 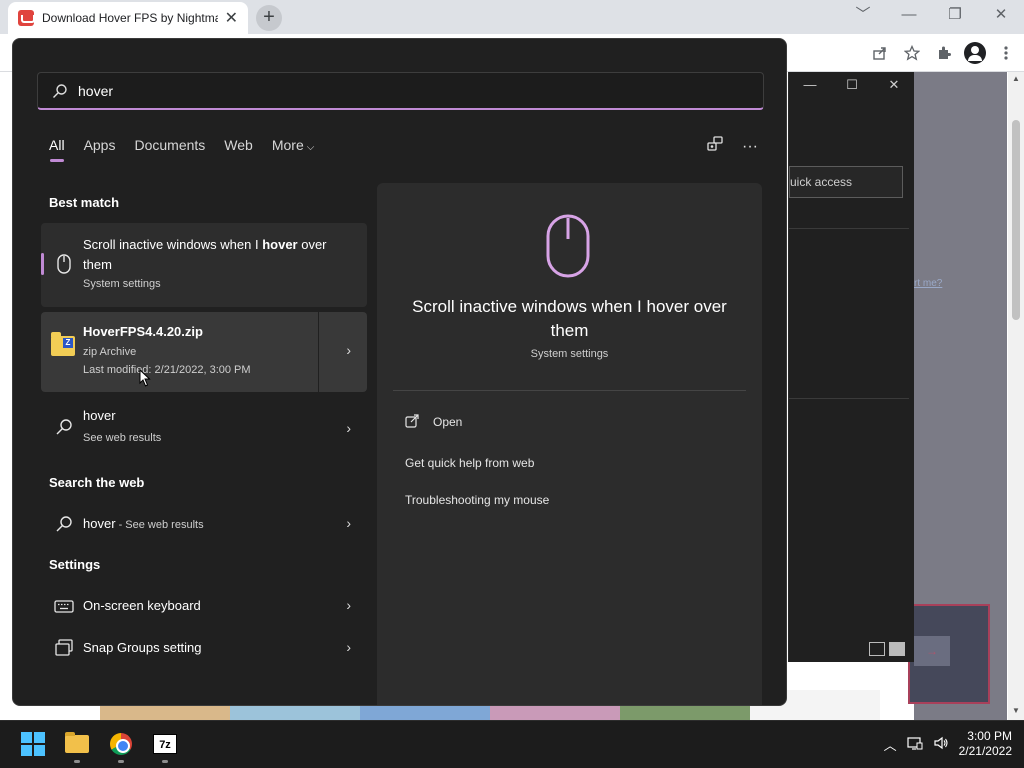 What do you see at coordinates (477, 500) in the screenshot?
I see `action-troubleshoot: Troubleshooting my mouse` at bounding box center [477, 500].